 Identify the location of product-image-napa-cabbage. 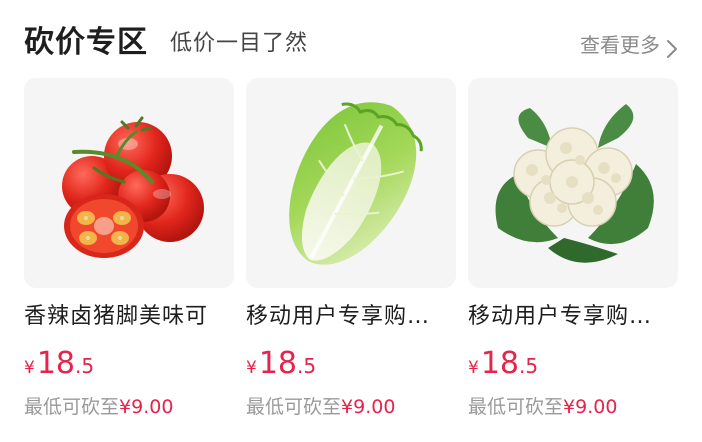
(351, 183).